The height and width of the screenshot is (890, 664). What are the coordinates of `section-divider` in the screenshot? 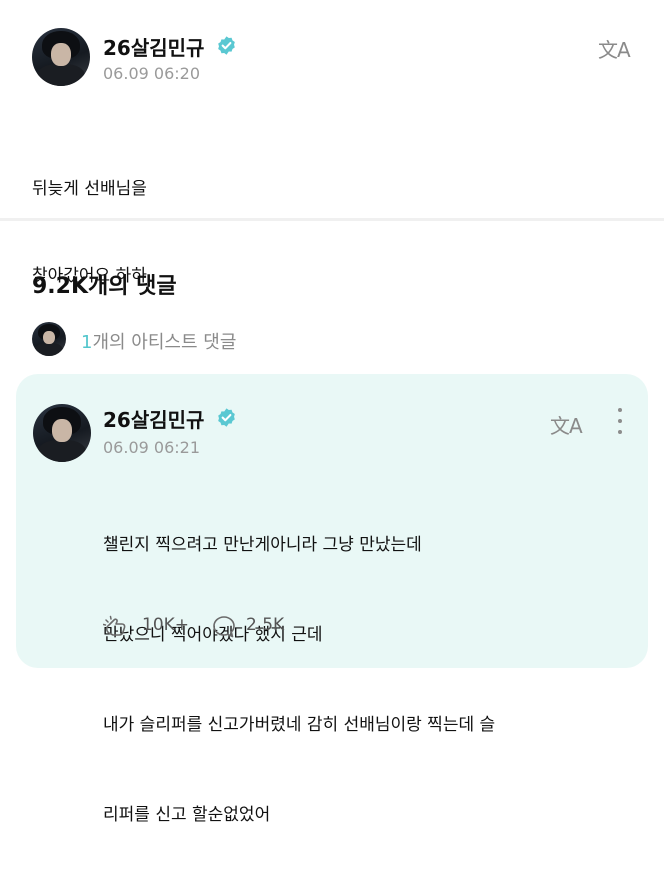 It's located at (332, 219).